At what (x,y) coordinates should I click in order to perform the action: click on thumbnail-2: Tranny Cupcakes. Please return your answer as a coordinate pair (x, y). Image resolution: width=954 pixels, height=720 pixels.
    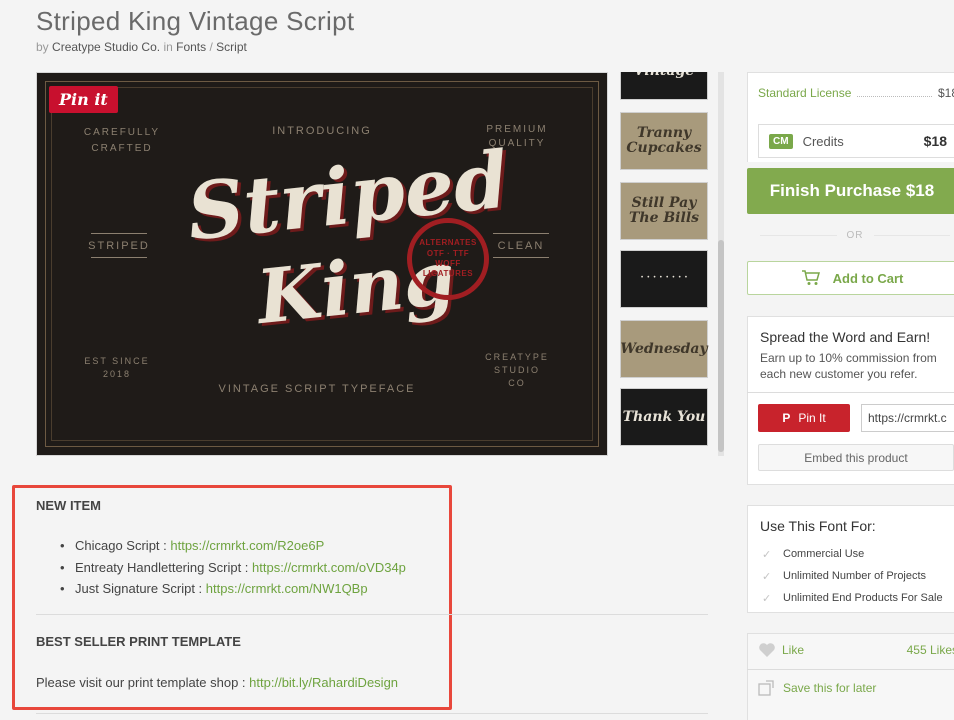
    Looking at the image, I should click on (664, 141).